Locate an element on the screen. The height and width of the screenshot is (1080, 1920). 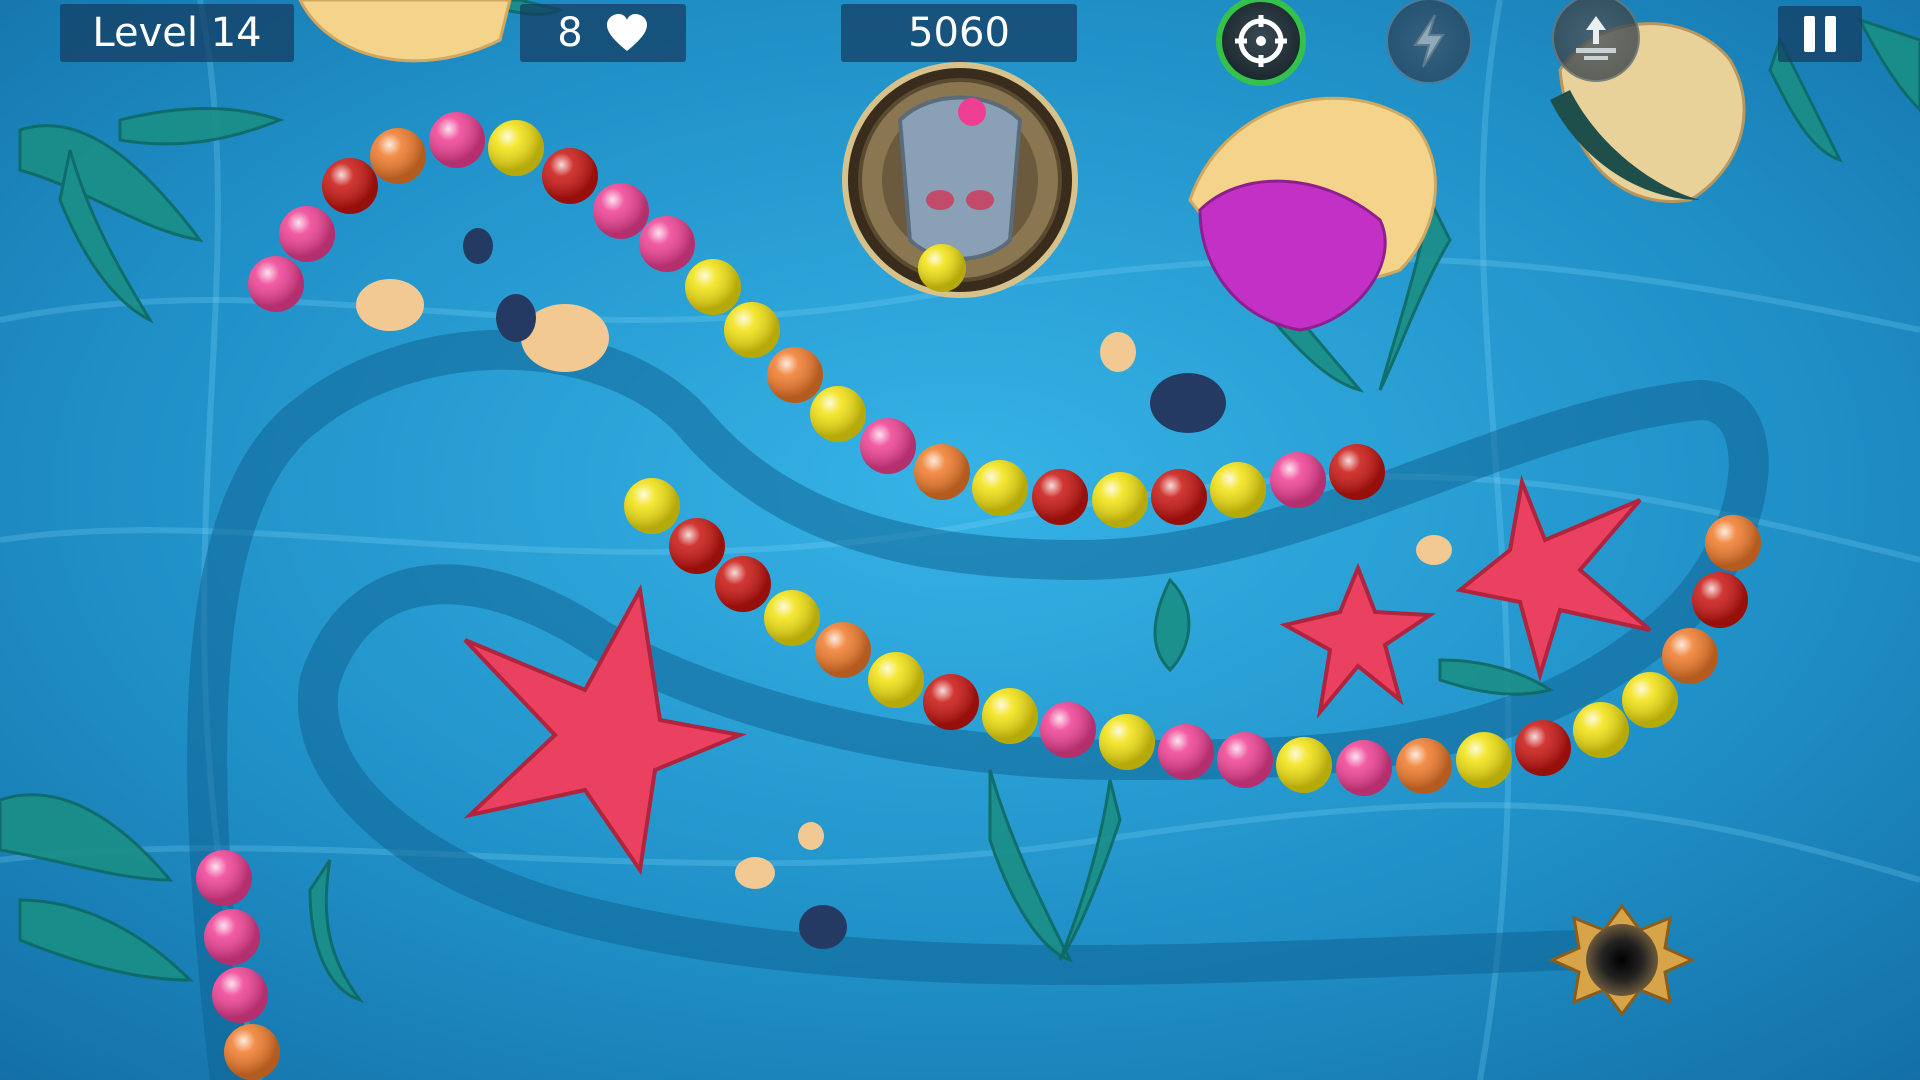
score-value: 5060 is located at coordinates (959, 33).